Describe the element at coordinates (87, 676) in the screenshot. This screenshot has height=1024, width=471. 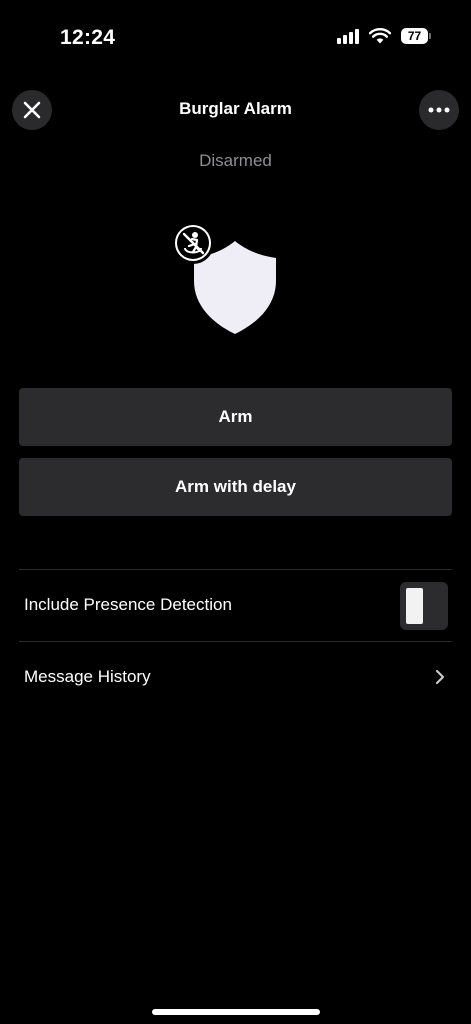
I see `message-history-label: Message History` at that location.